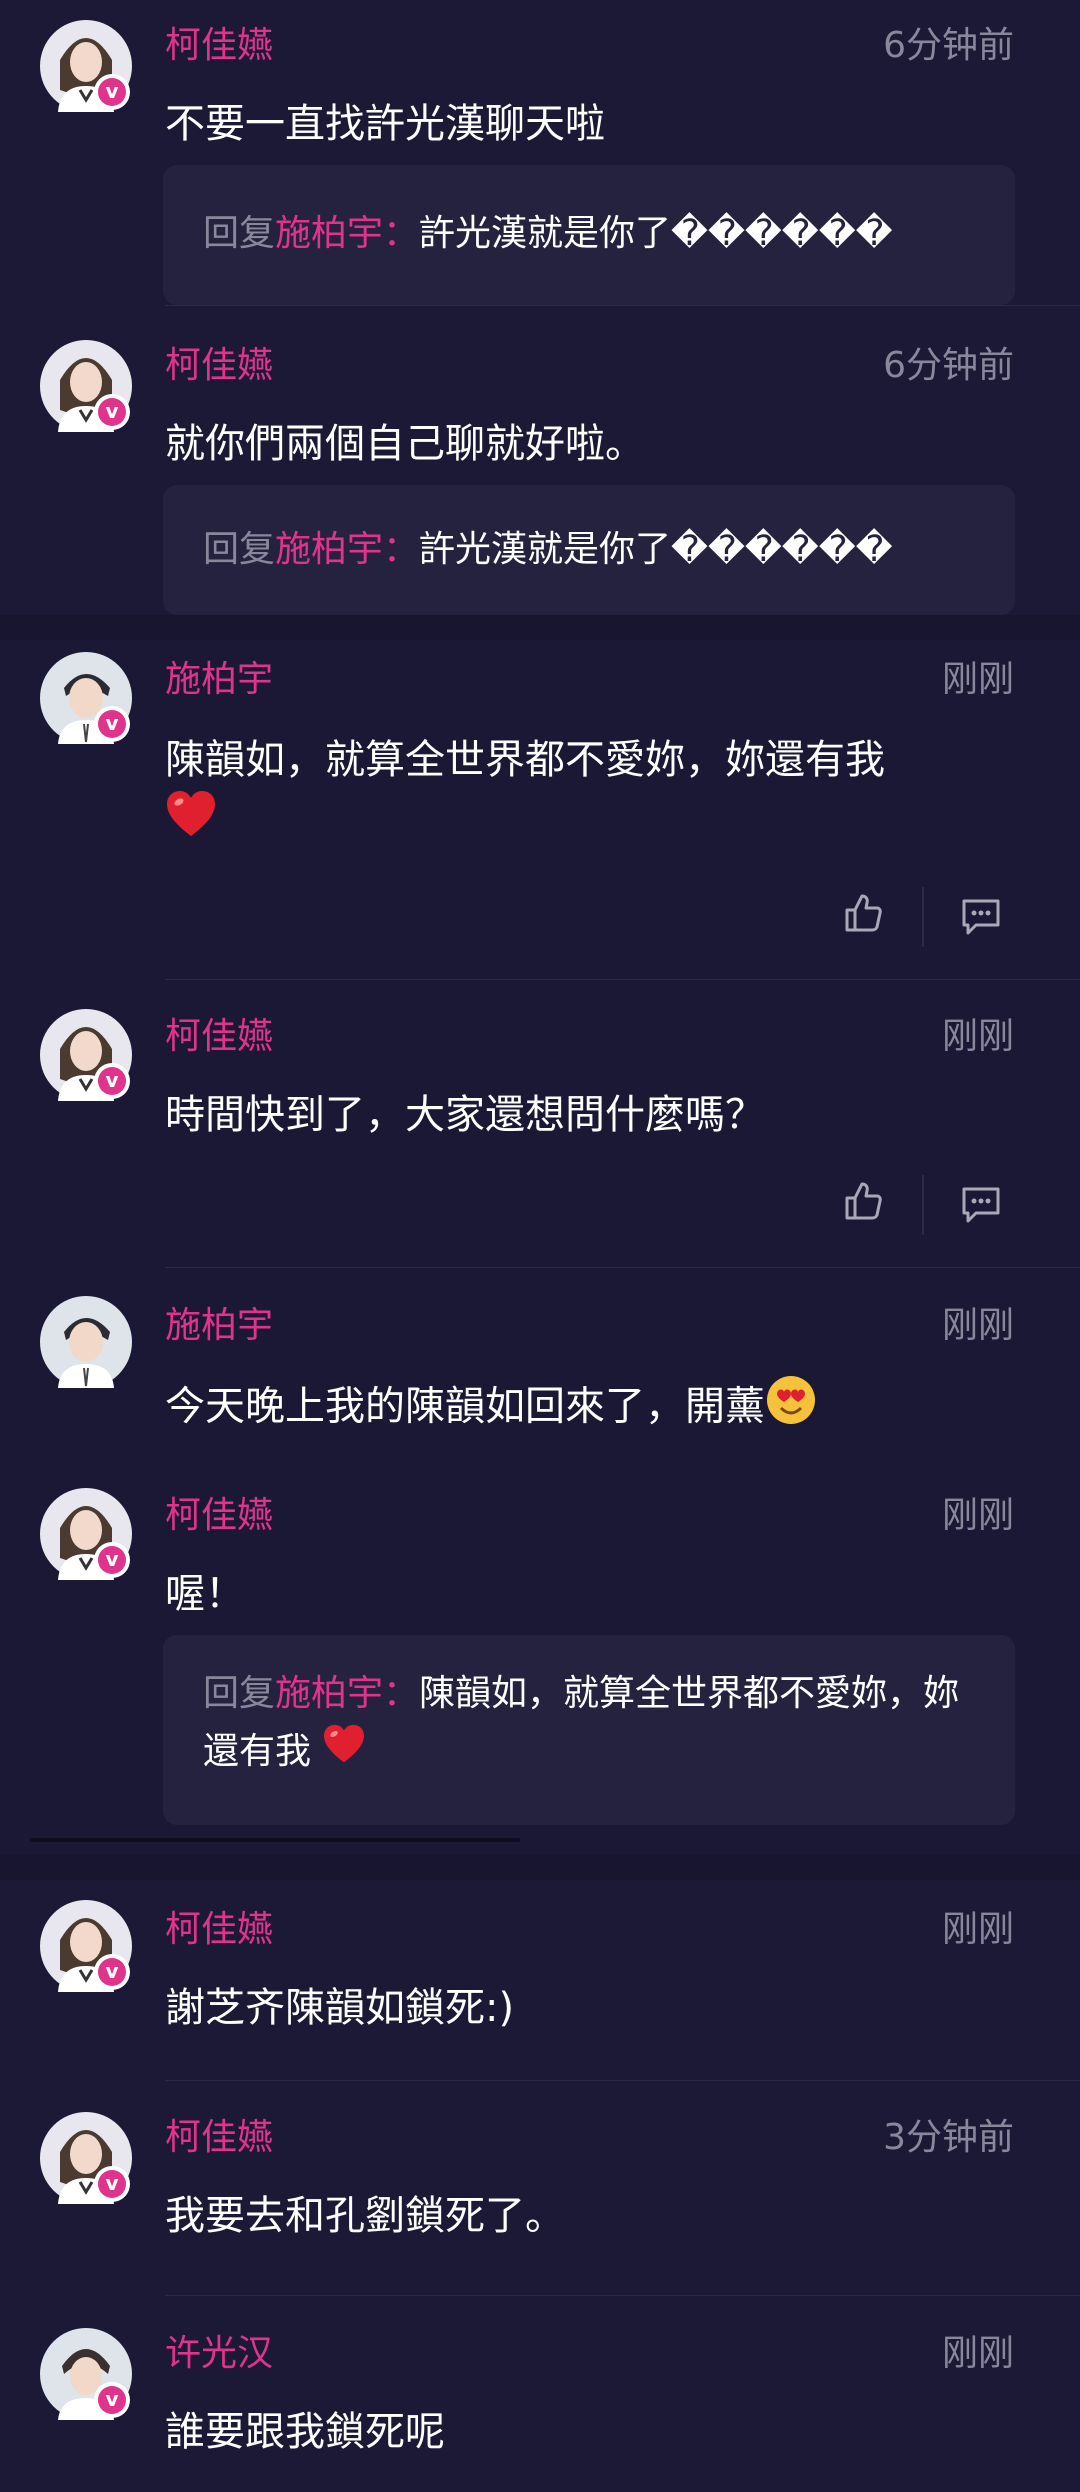  I want to click on comment-text: 今天晚上我的陳韻如回來了，開薰, so click(595, 1408).